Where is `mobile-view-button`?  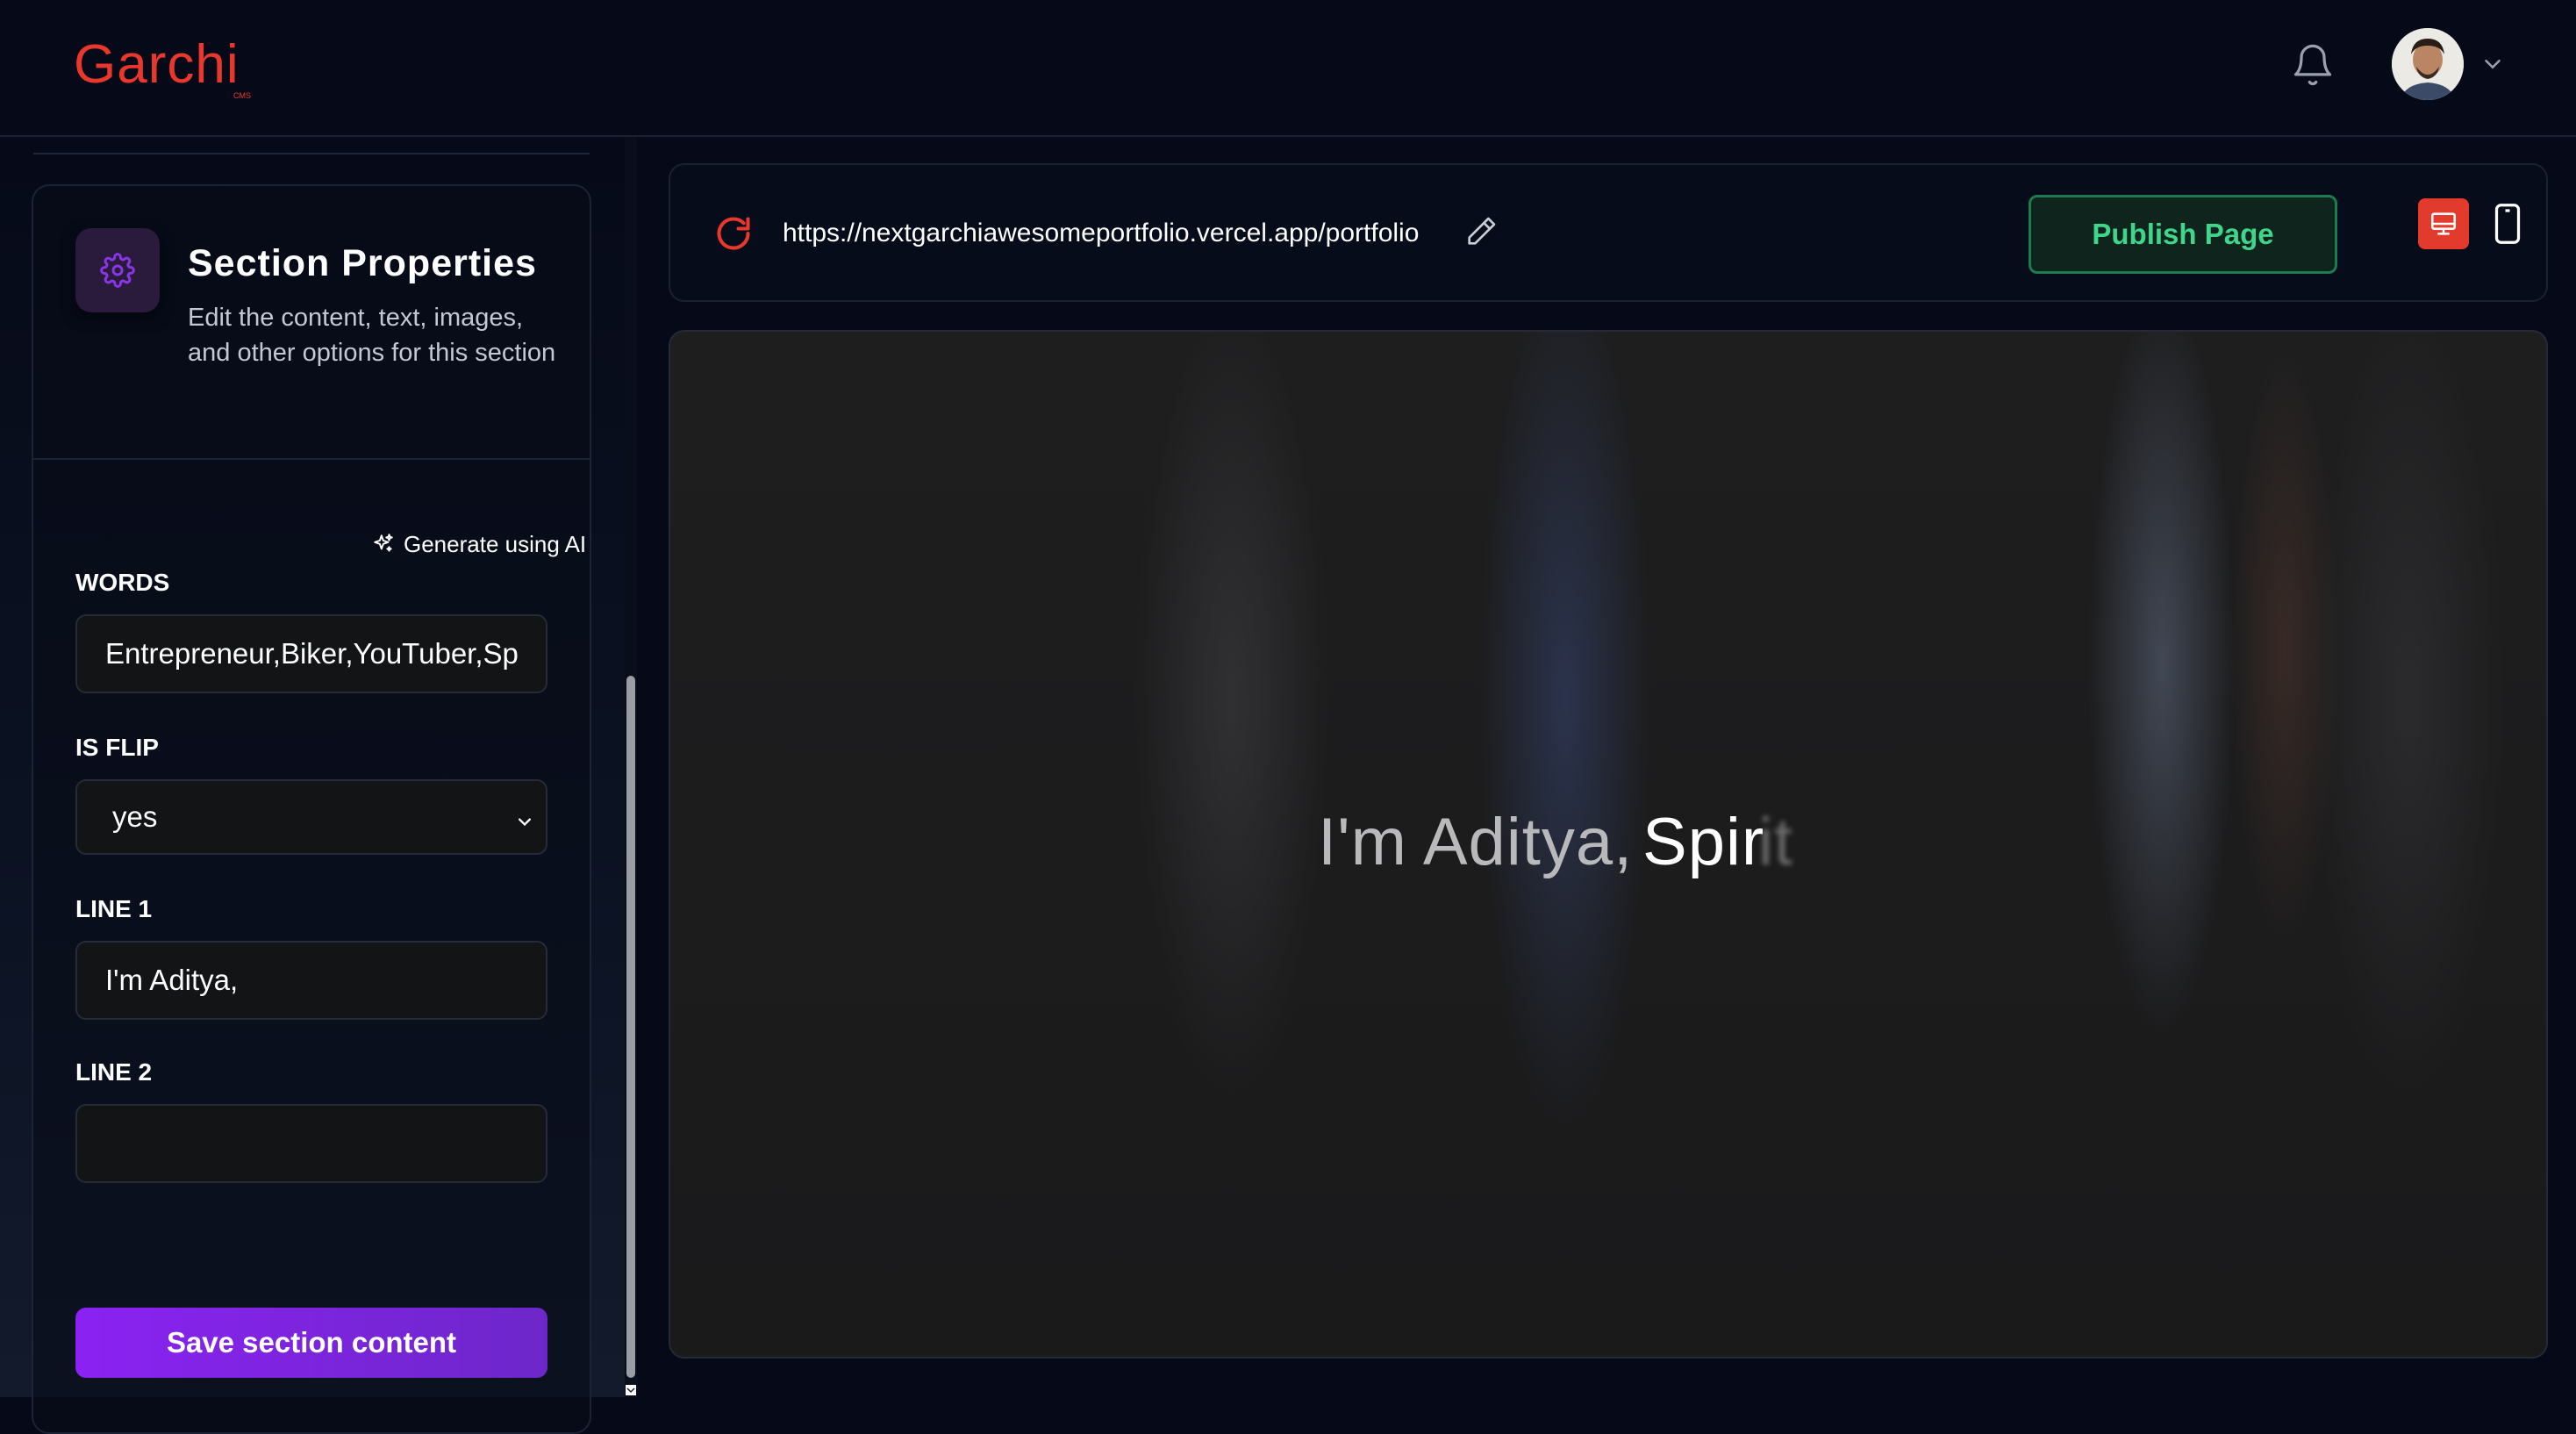
mobile-view-button is located at coordinates (2507, 224).